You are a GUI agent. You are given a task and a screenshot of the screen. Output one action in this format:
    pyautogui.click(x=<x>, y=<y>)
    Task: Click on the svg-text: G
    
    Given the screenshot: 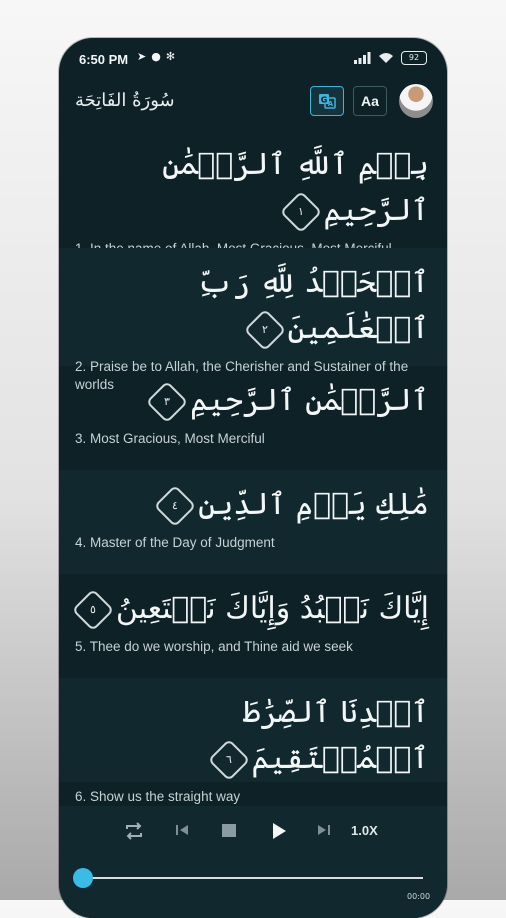 What is the action you would take?
    pyautogui.click(x=324, y=100)
    